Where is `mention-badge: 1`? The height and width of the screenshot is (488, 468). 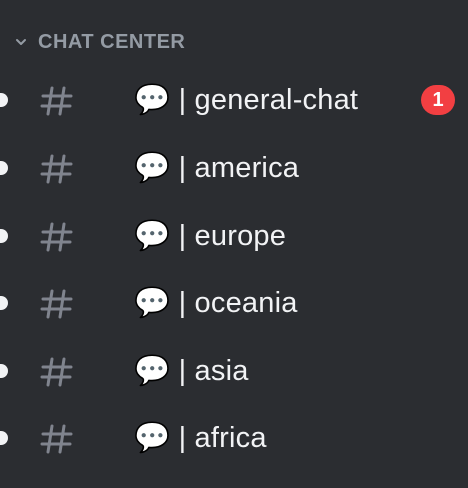 mention-badge: 1 is located at coordinates (438, 100).